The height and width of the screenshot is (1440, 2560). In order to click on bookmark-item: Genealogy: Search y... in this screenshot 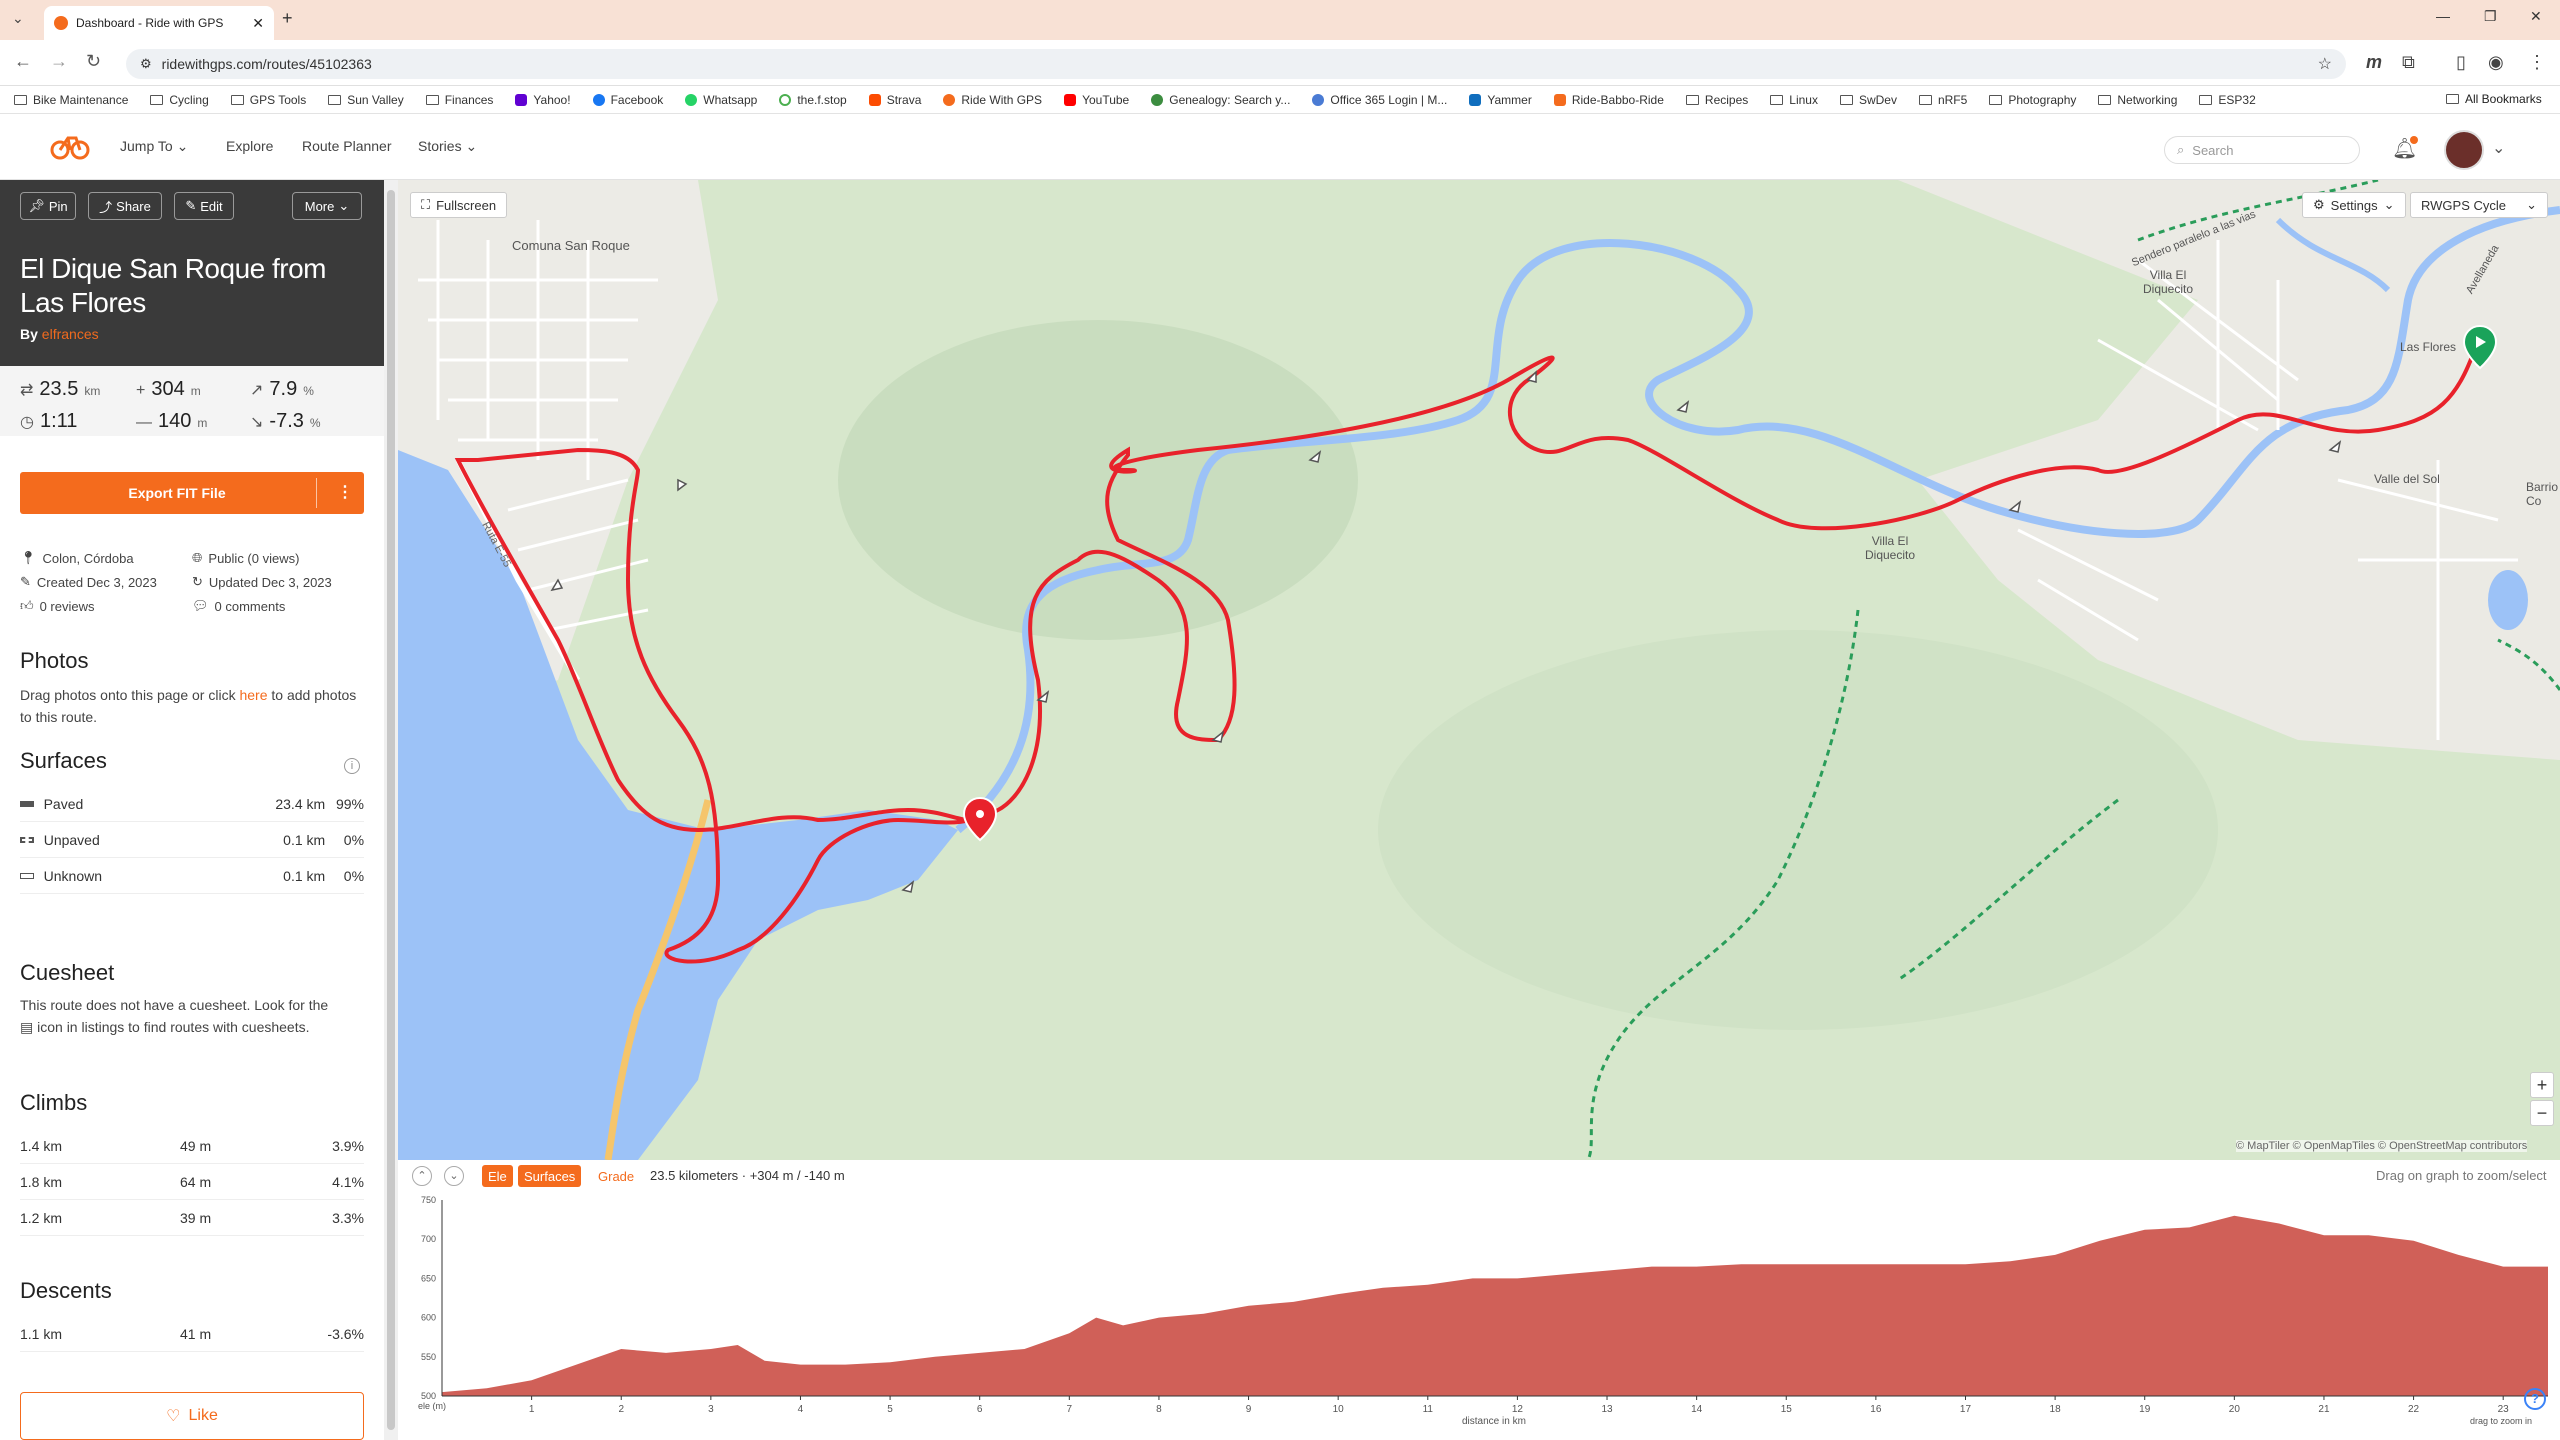, I will do `click(1220, 100)`.